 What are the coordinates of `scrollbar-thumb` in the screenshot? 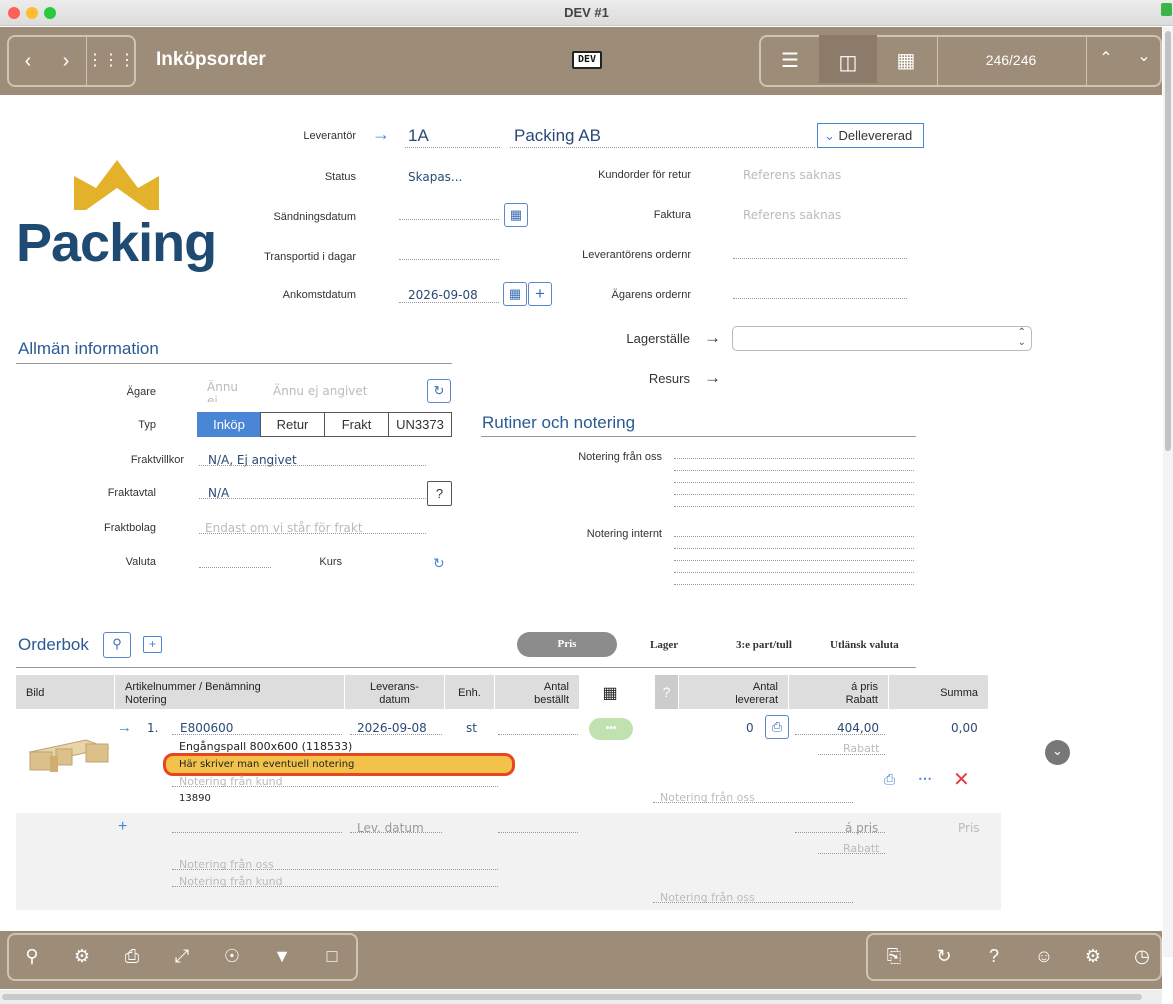 It's located at (1168, 241).